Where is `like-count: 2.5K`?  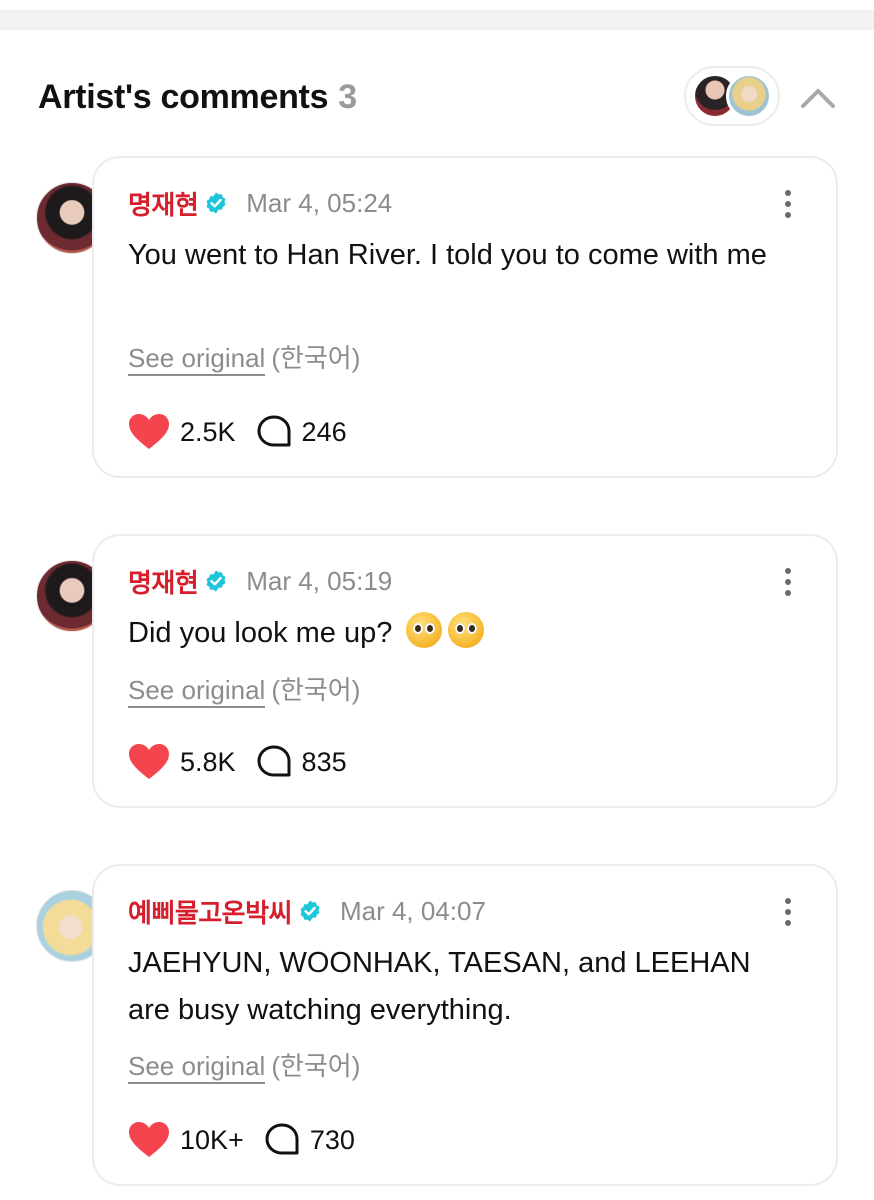 like-count: 2.5K is located at coordinates (208, 431).